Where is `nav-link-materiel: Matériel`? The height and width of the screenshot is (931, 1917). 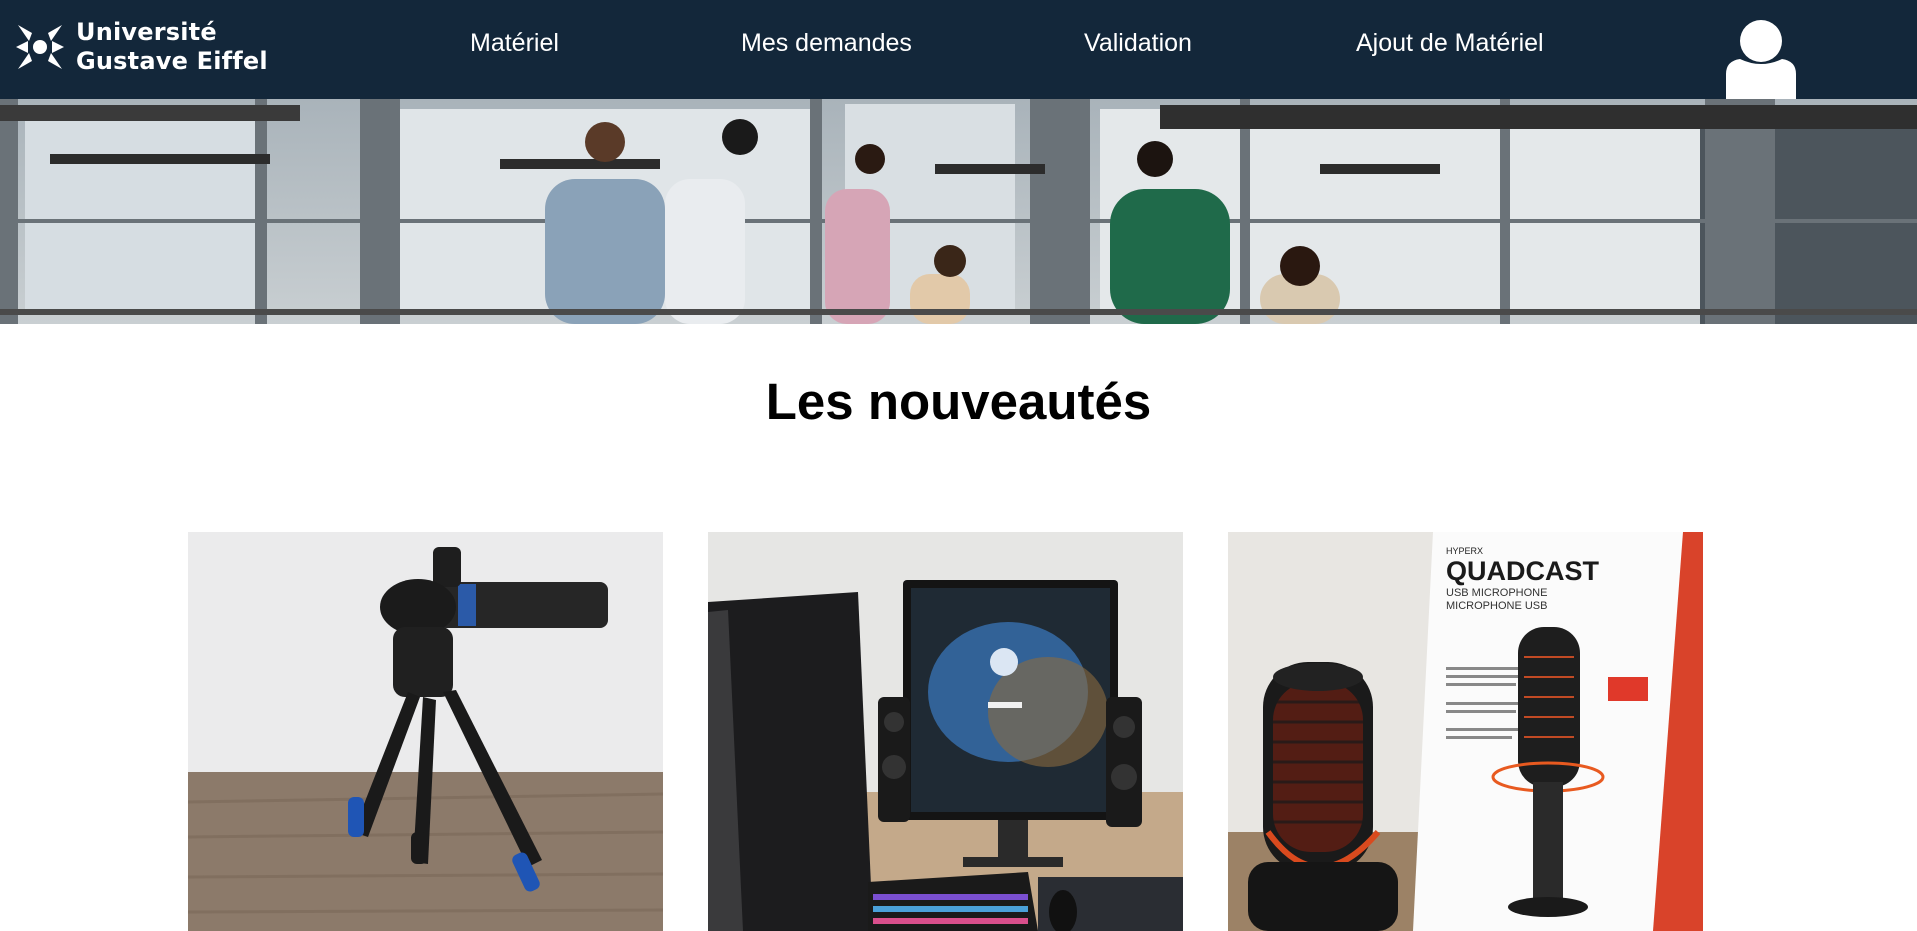 nav-link-materiel: Matériel is located at coordinates (514, 43).